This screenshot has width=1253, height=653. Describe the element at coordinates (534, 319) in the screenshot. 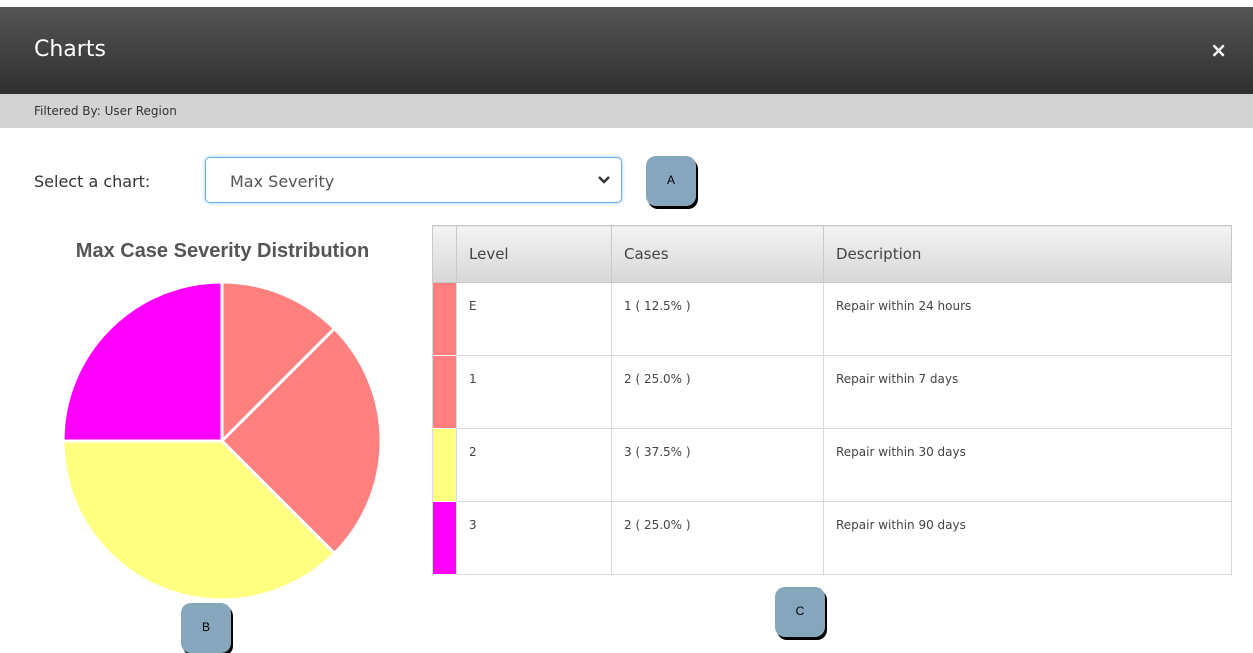

I see `level-cell: E` at that location.